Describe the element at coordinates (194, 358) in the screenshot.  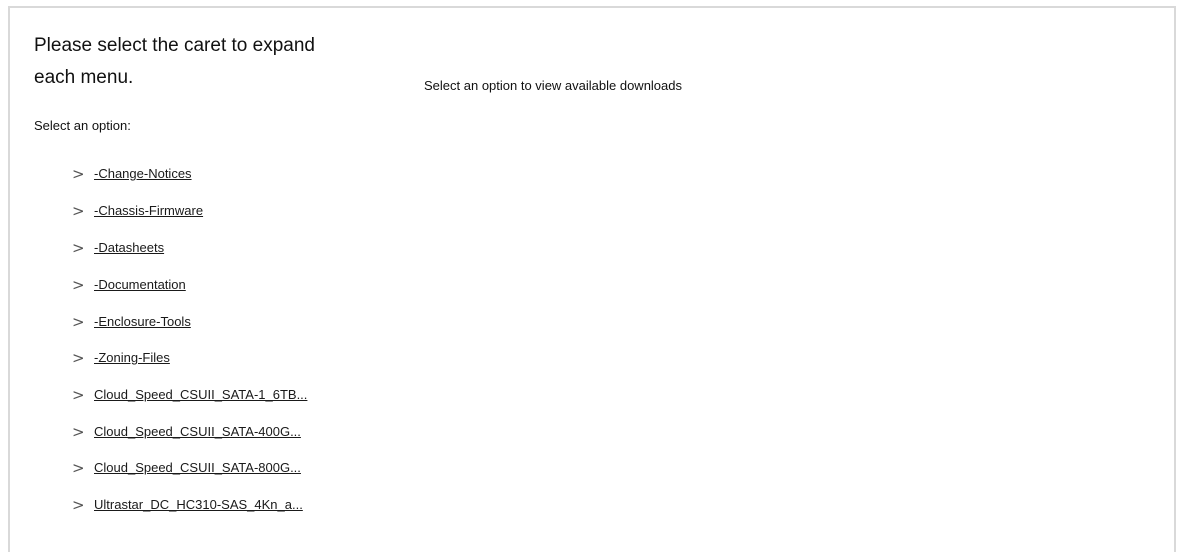
I see `tree-item: > -Zoning-Files` at that location.